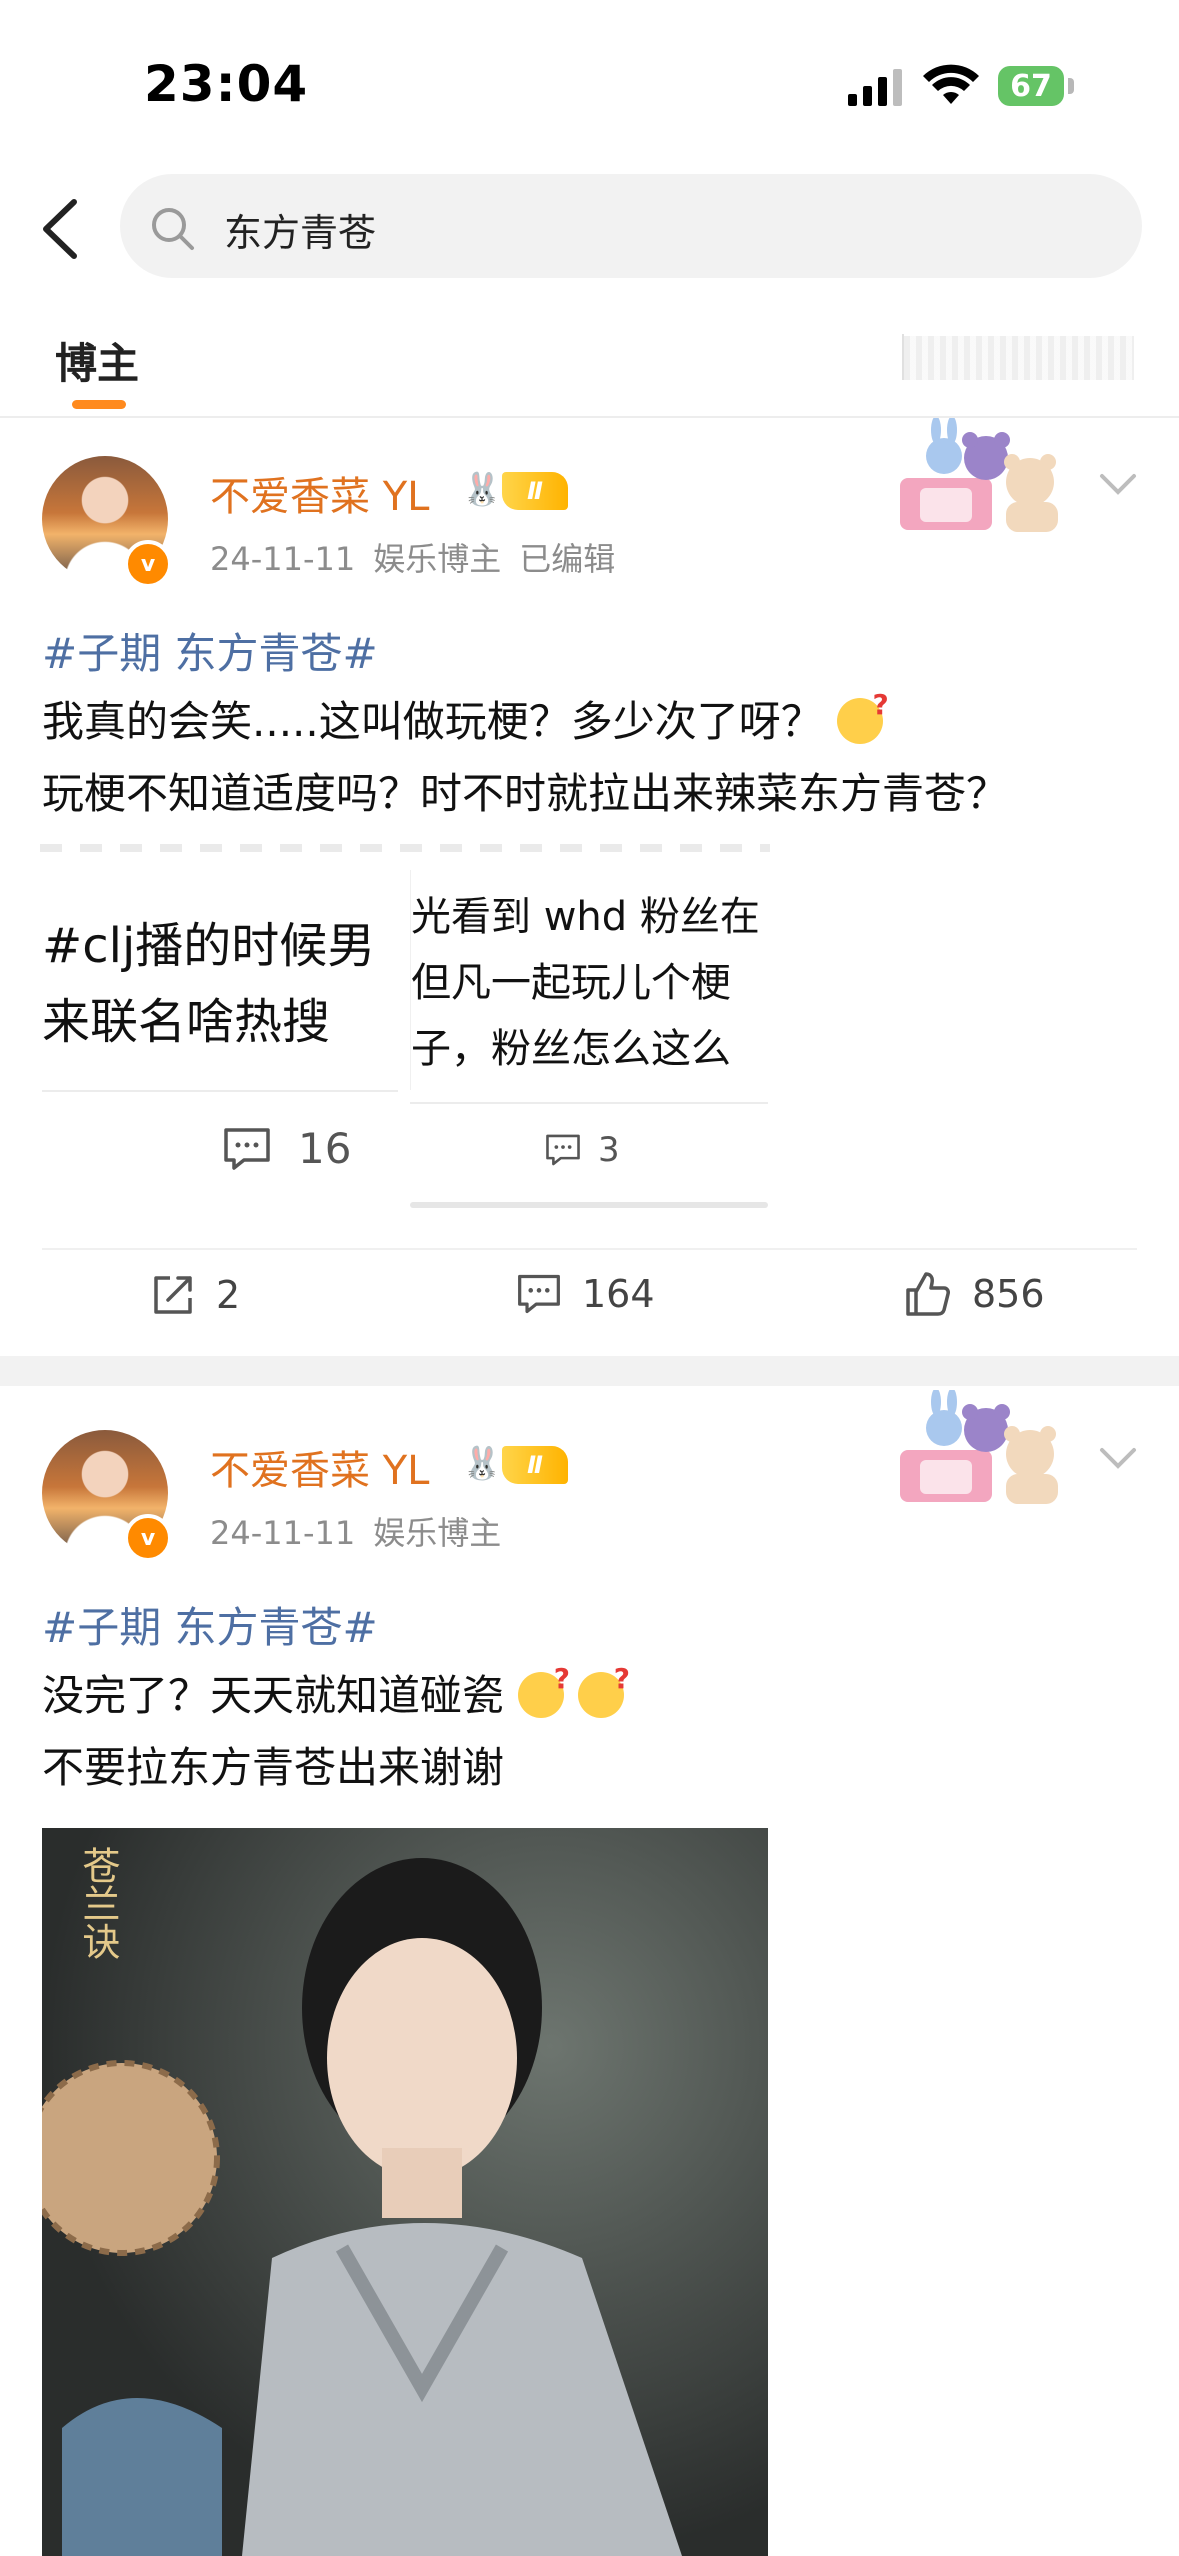  I want to click on post-meta: 24-11-11 娱乐博主 已编辑, so click(421, 557).